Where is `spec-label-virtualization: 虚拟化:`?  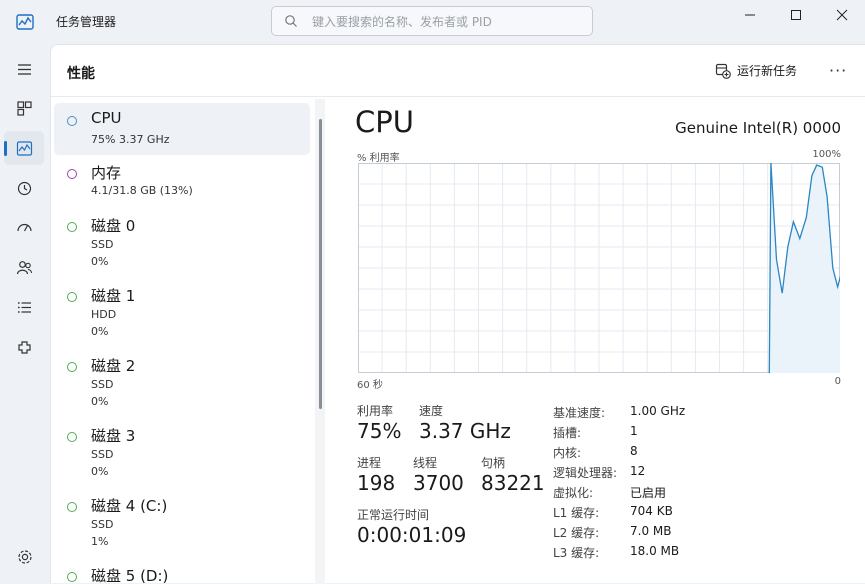
spec-label-virtualization: 虚拟化: is located at coordinates (573, 493).